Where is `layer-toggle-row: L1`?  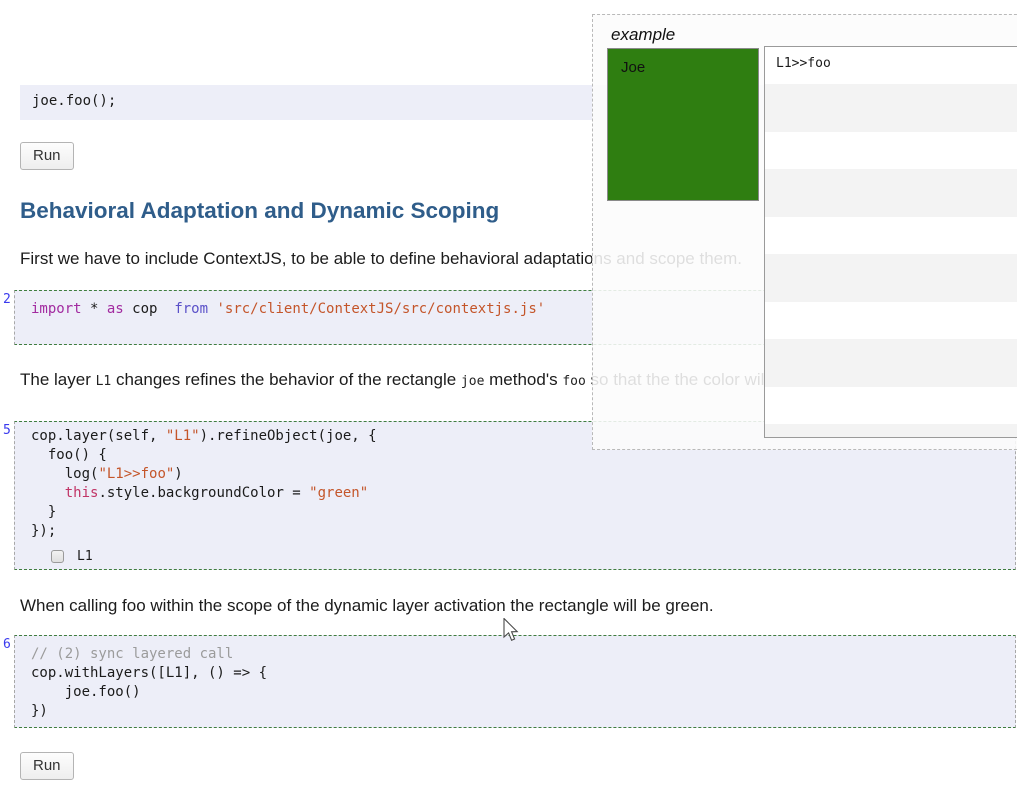
layer-toggle-row: L1 is located at coordinates (533, 556).